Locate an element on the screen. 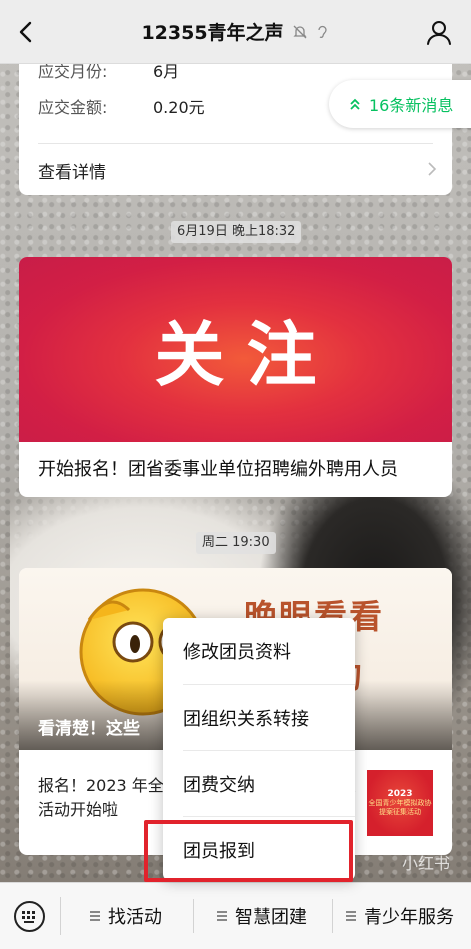 Image resolution: width=471 pixels, height=949 pixels. article-title: 开始报名！团省委事业单位招聘编外聘用人员 is located at coordinates (218, 469).